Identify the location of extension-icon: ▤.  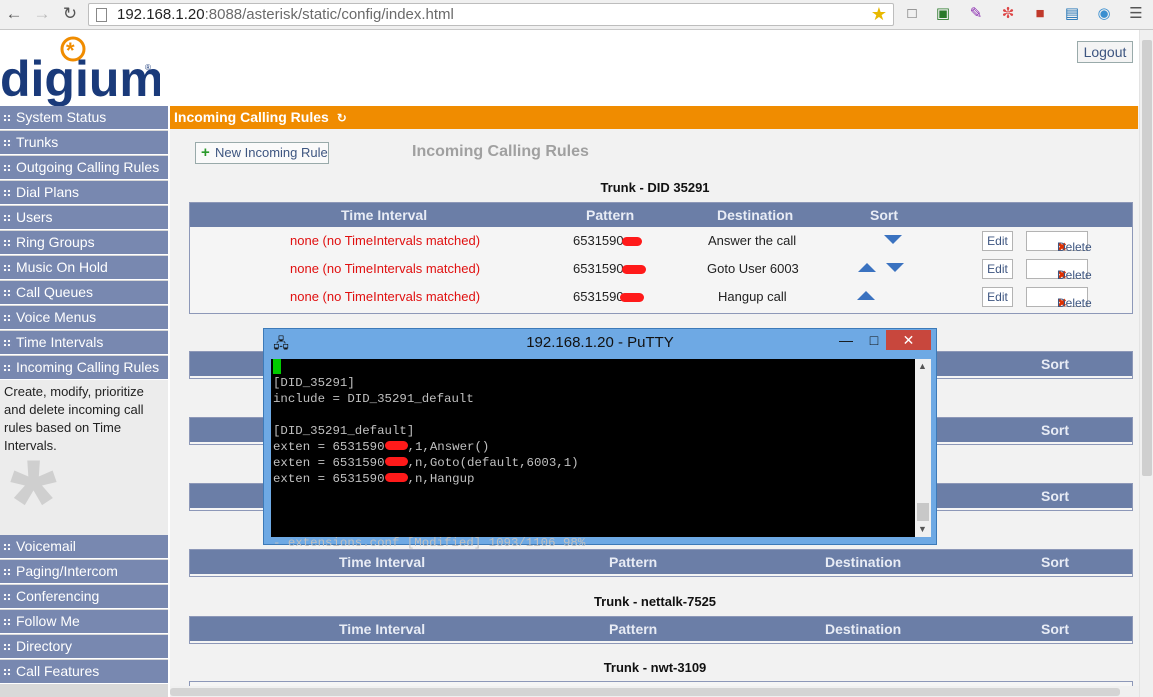
(1072, 14).